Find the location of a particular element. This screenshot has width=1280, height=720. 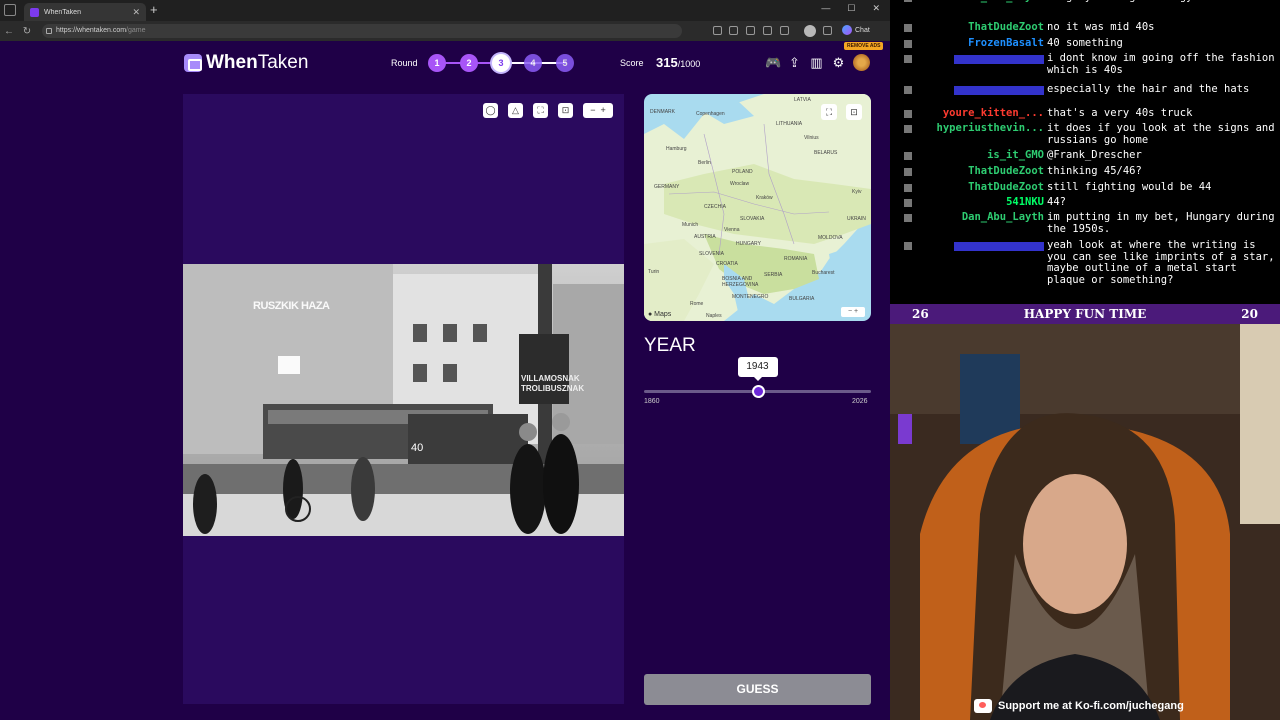

url-path: /game is located at coordinates (136, 30).